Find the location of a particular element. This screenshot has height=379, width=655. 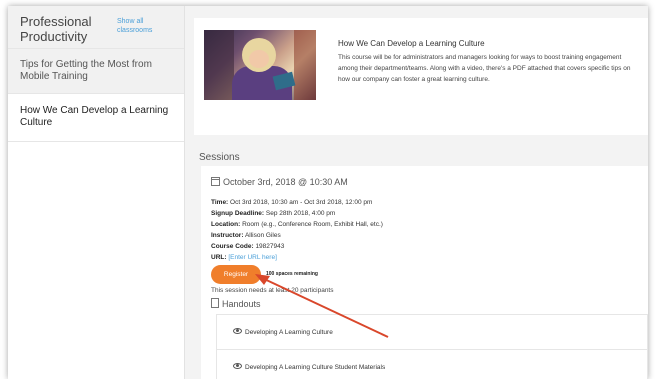

handout-label: Developing A Learning Culture is located at coordinates (283, 332).